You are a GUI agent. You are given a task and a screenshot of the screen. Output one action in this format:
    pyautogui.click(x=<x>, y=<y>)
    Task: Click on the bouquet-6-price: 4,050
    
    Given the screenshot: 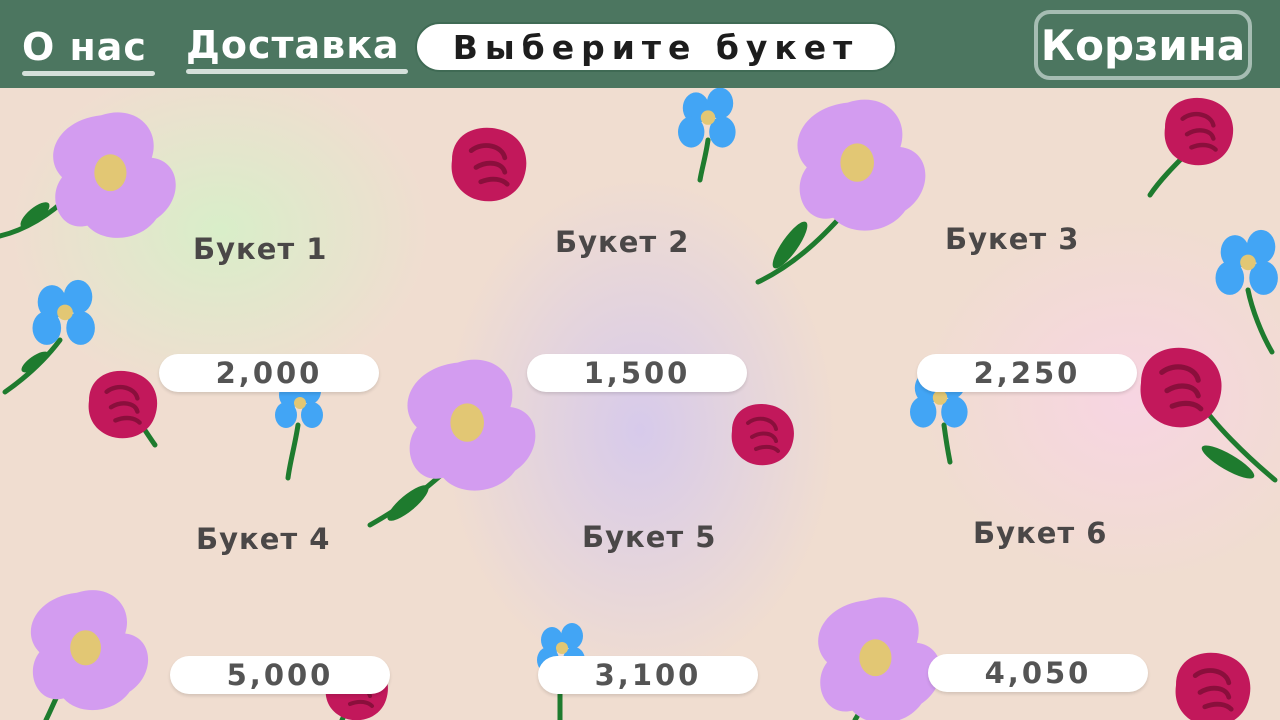 What is the action you would take?
    pyautogui.click(x=1038, y=673)
    